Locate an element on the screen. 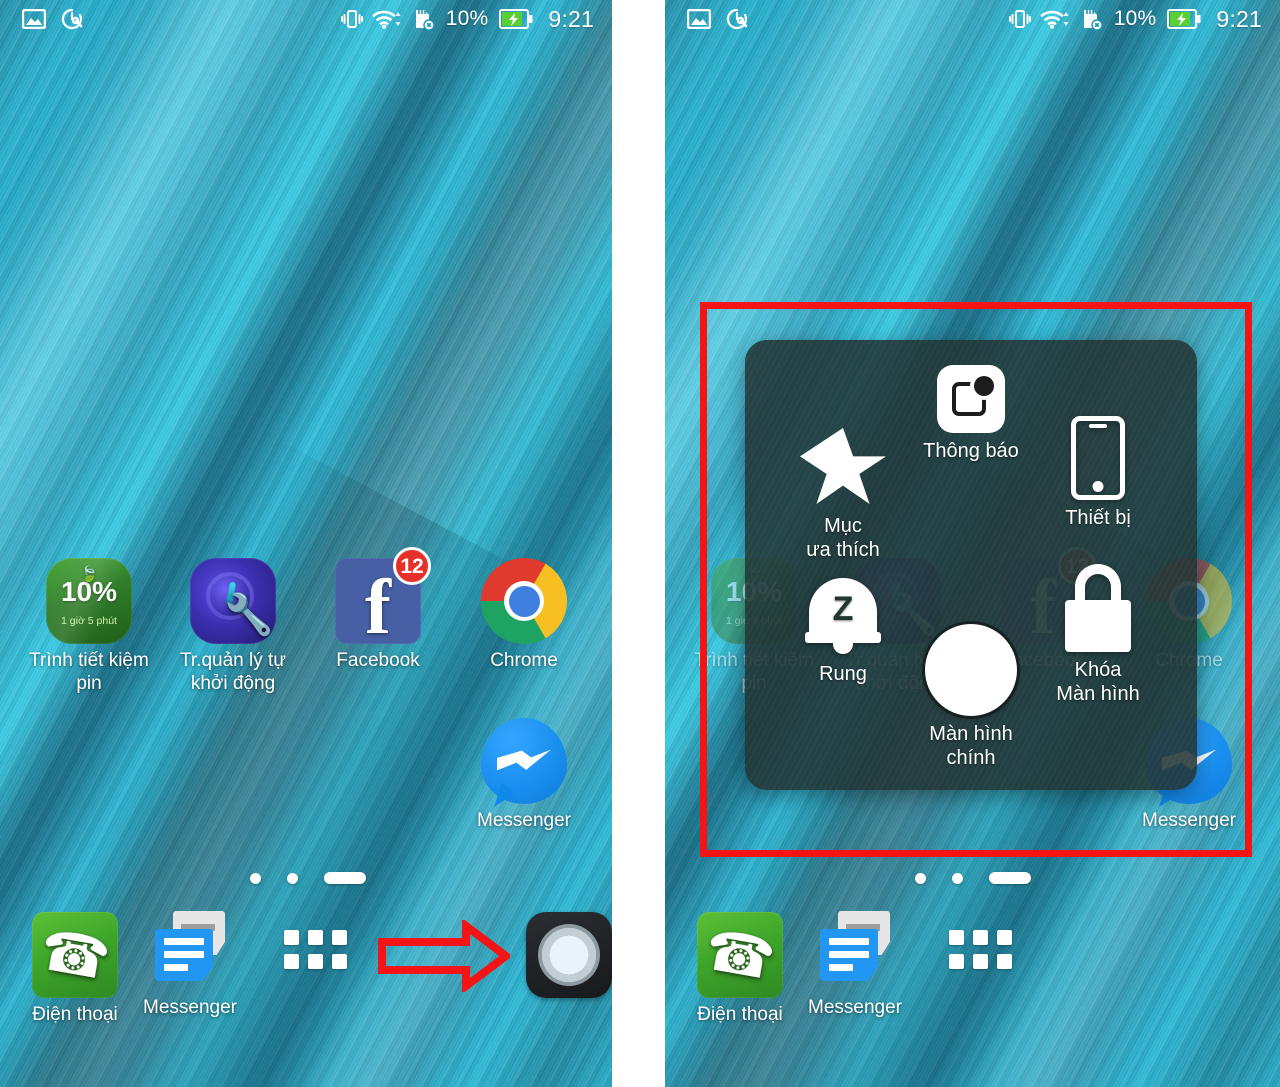 The width and height of the screenshot is (1280, 1087). battery-percent-right: 10% is located at coordinates (1135, 18).